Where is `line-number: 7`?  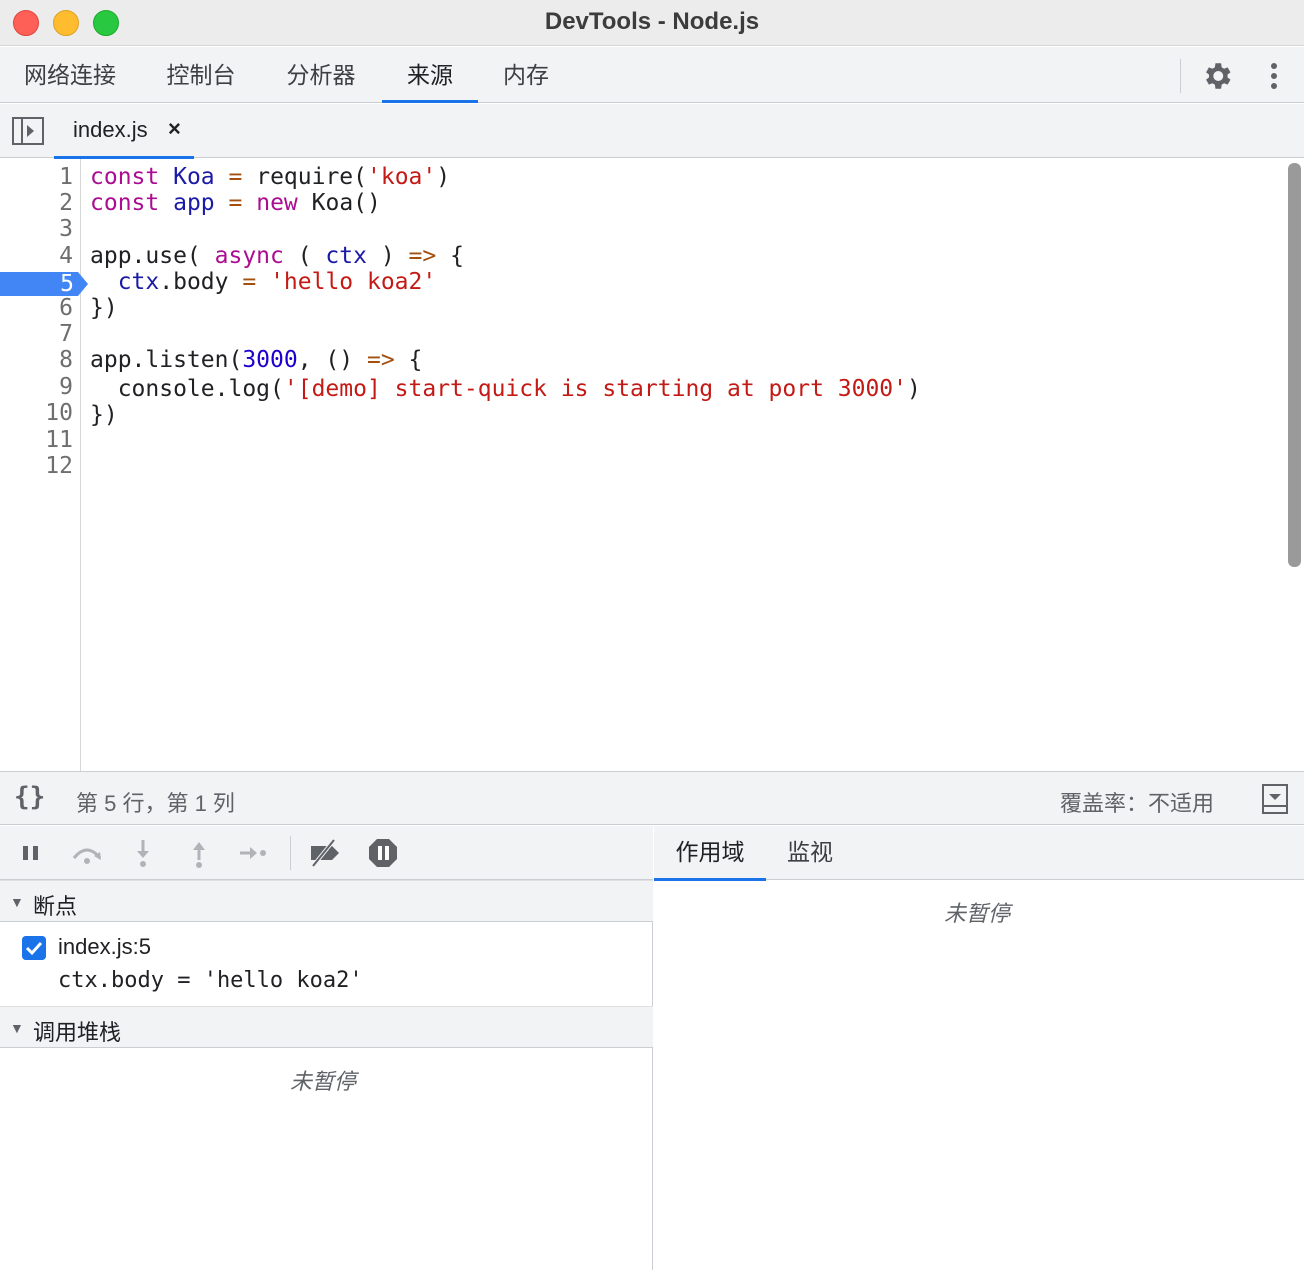 line-number: 7 is located at coordinates (40, 334).